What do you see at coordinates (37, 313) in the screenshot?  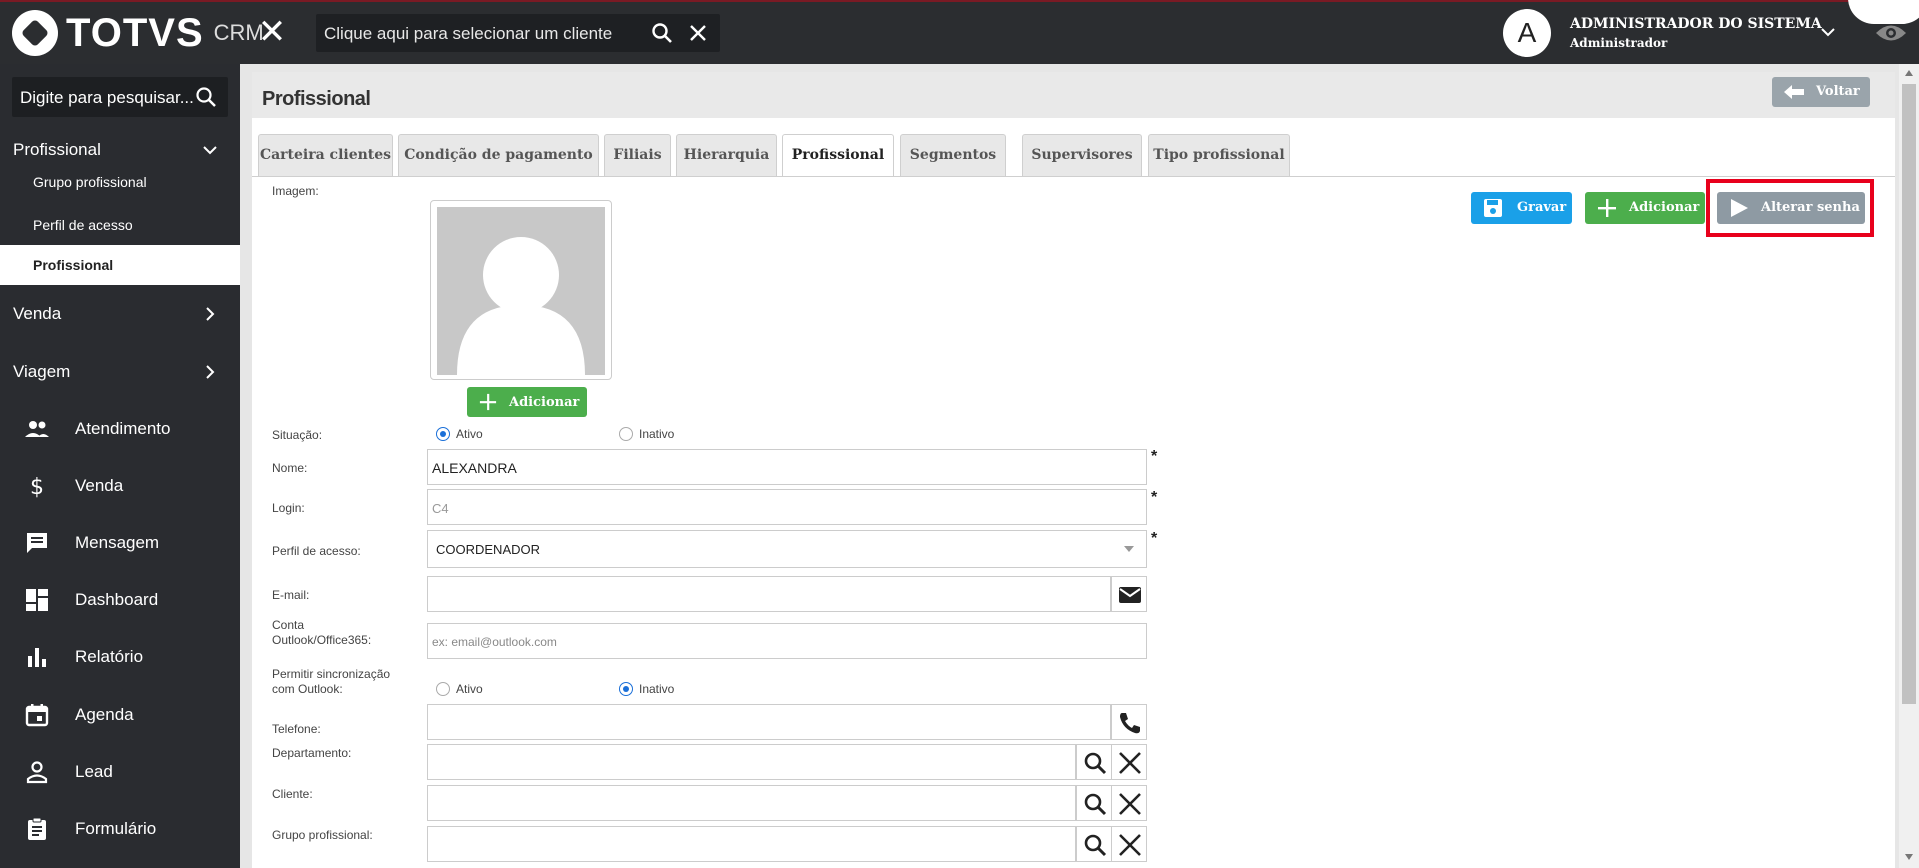 I see `sidebar-group-label: Venda` at bounding box center [37, 313].